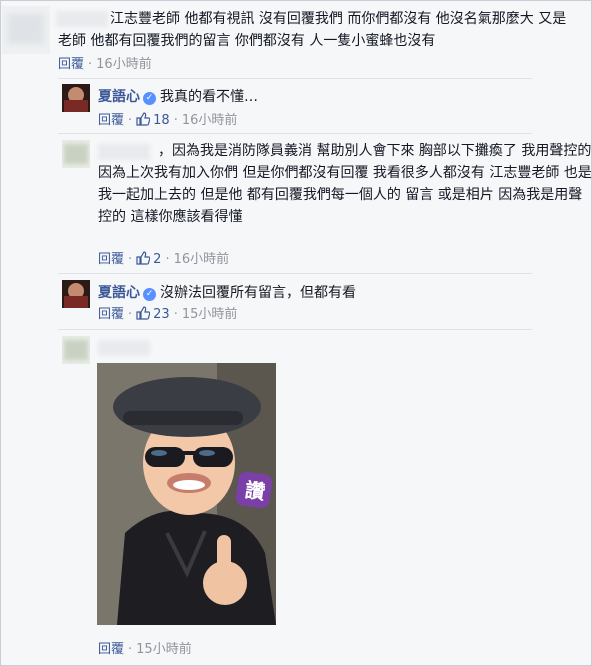 This screenshot has height=666, width=592. I want to click on reply-text: 沒辦法回覆所有留言，但都有看, so click(258, 293).